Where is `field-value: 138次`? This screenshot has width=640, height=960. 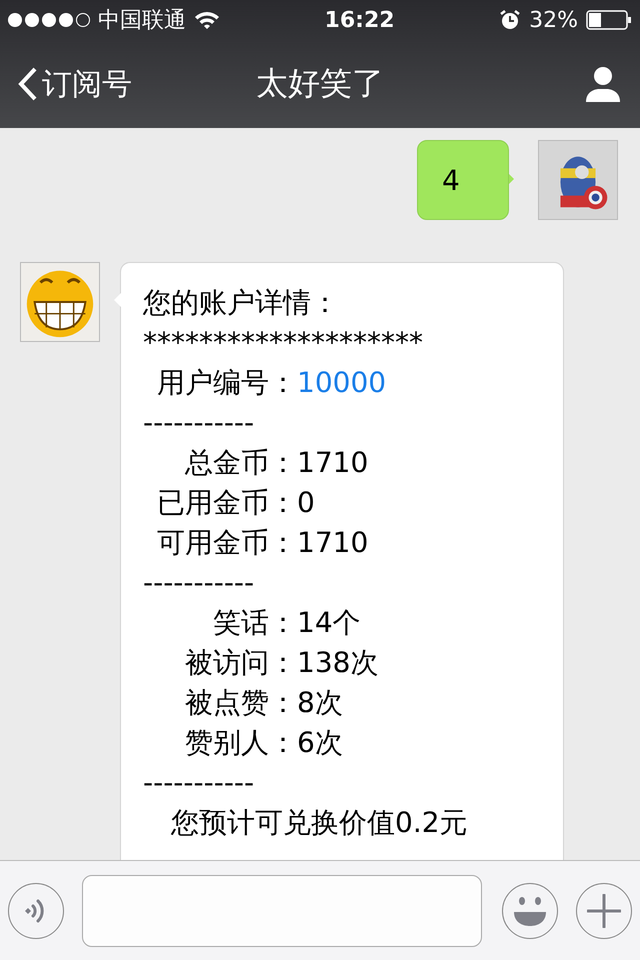
field-value: 138次 is located at coordinates (337, 663).